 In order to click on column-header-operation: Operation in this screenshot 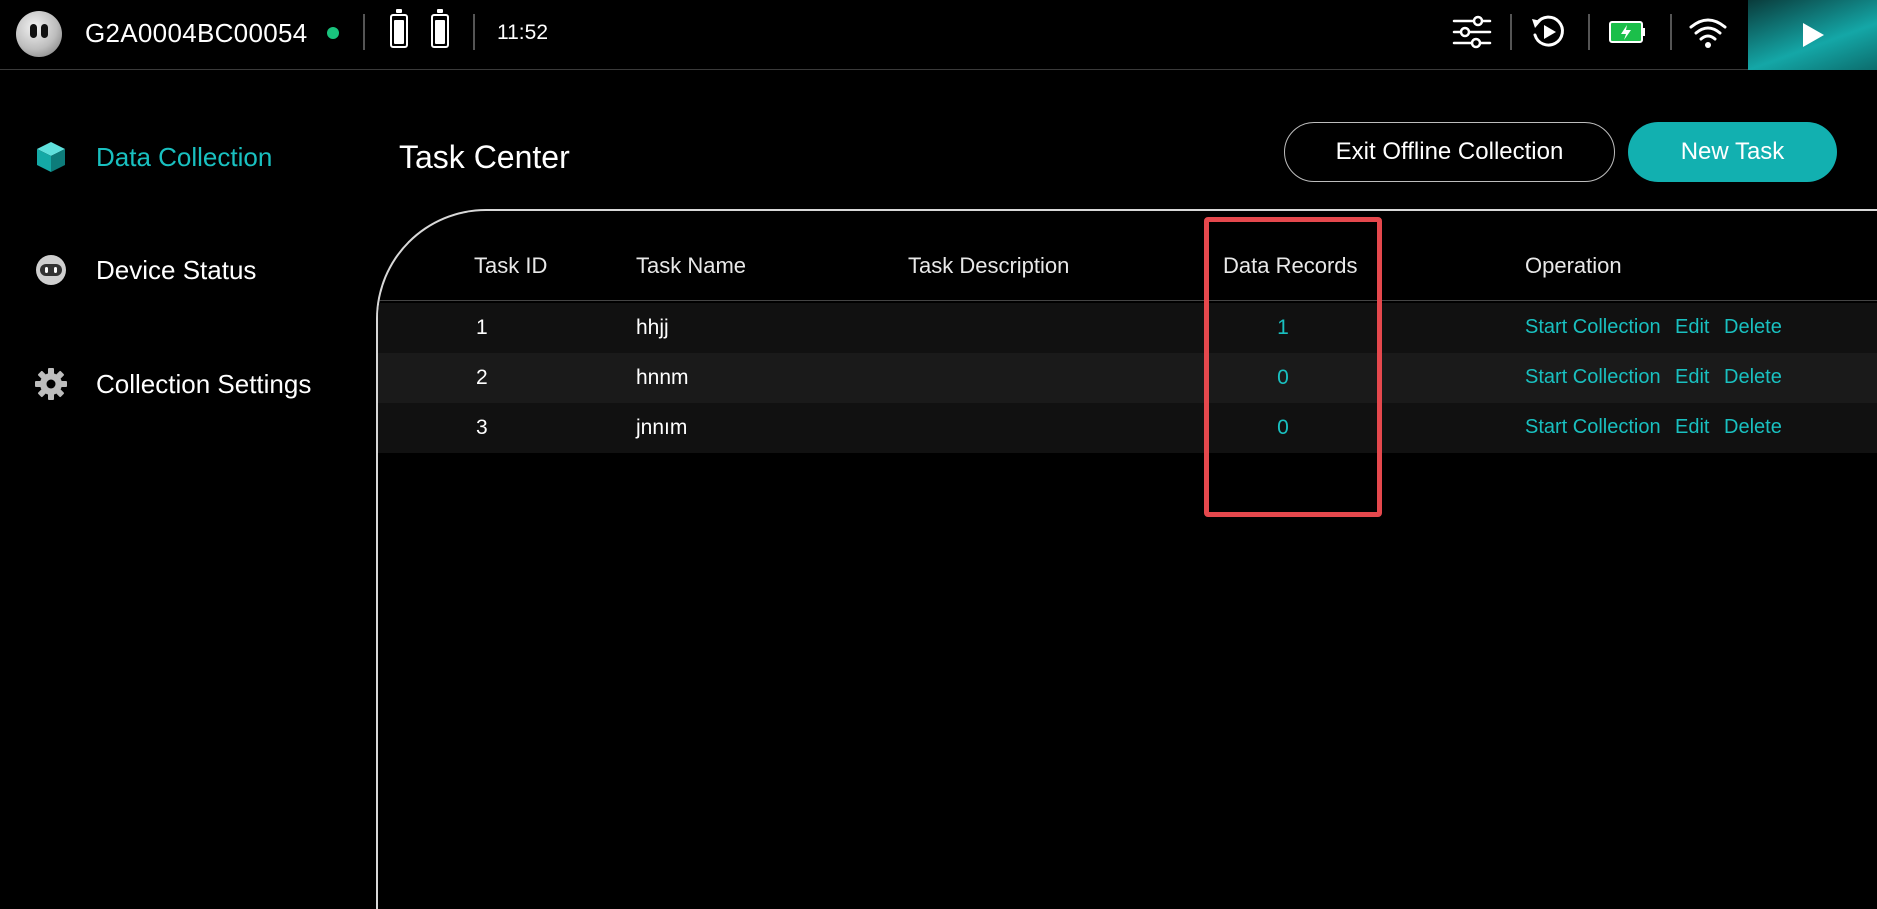, I will do `click(1573, 265)`.